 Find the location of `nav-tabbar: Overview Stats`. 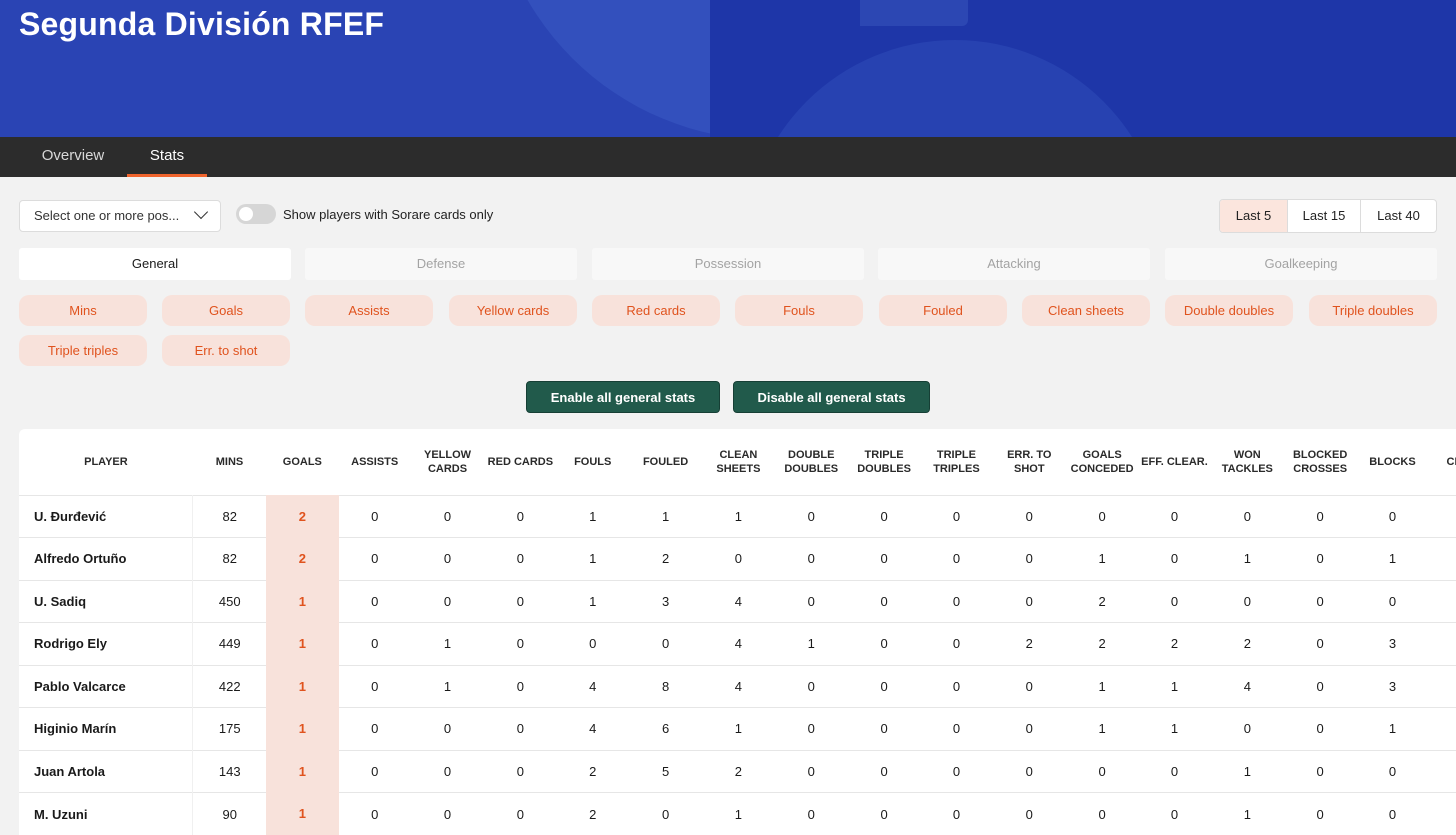

nav-tabbar: Overview Stats is located at coordinates (728, 157).